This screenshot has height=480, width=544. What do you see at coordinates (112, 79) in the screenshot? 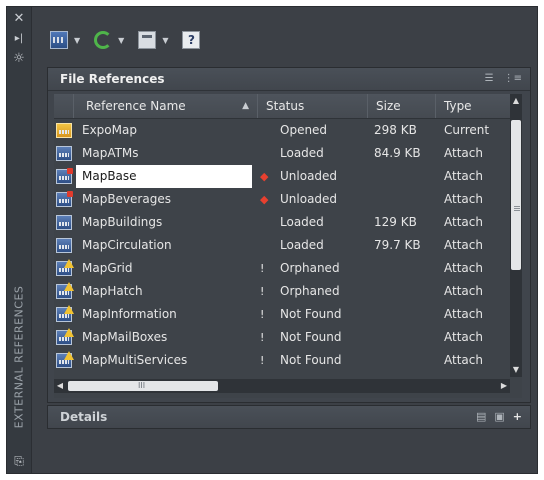
I see `panel-title: File References` at bounding box center [112, 79].